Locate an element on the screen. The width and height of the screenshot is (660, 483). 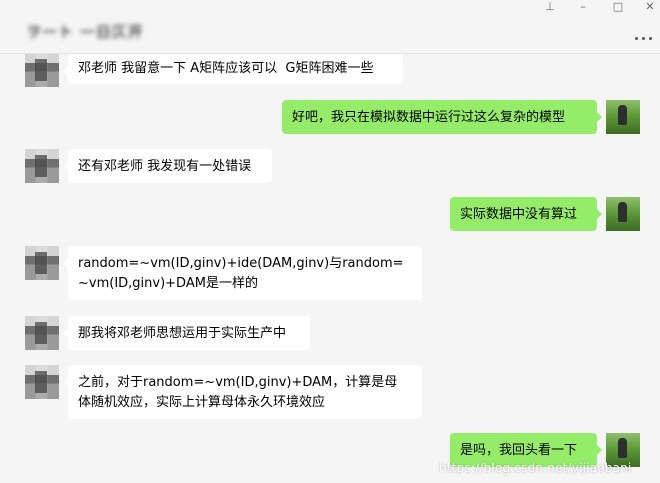
maximize-icon: □ is located at coordinates (618, 7).